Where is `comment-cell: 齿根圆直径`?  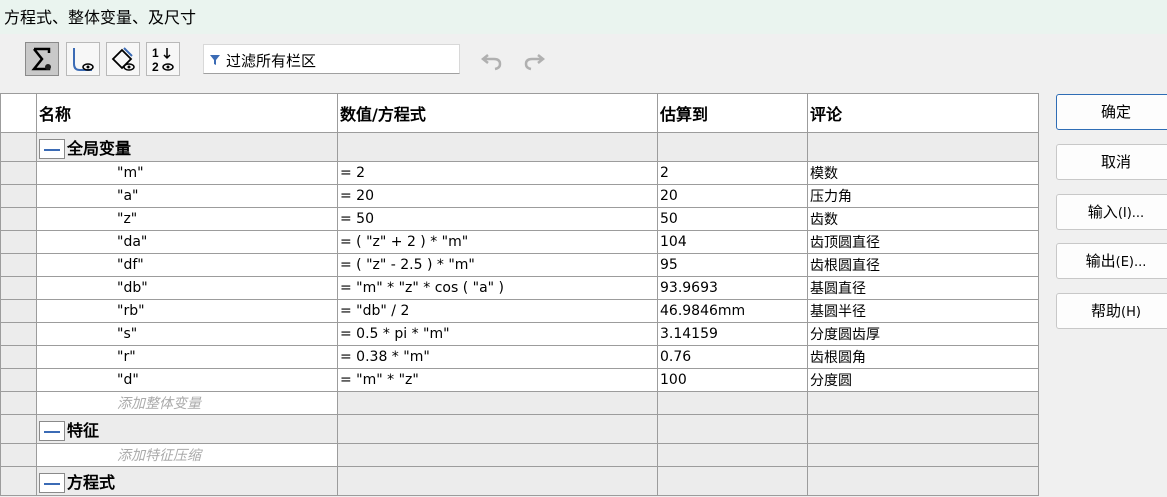
comment-cell: 齿根圆直径 is located at coordinates (923, 265).